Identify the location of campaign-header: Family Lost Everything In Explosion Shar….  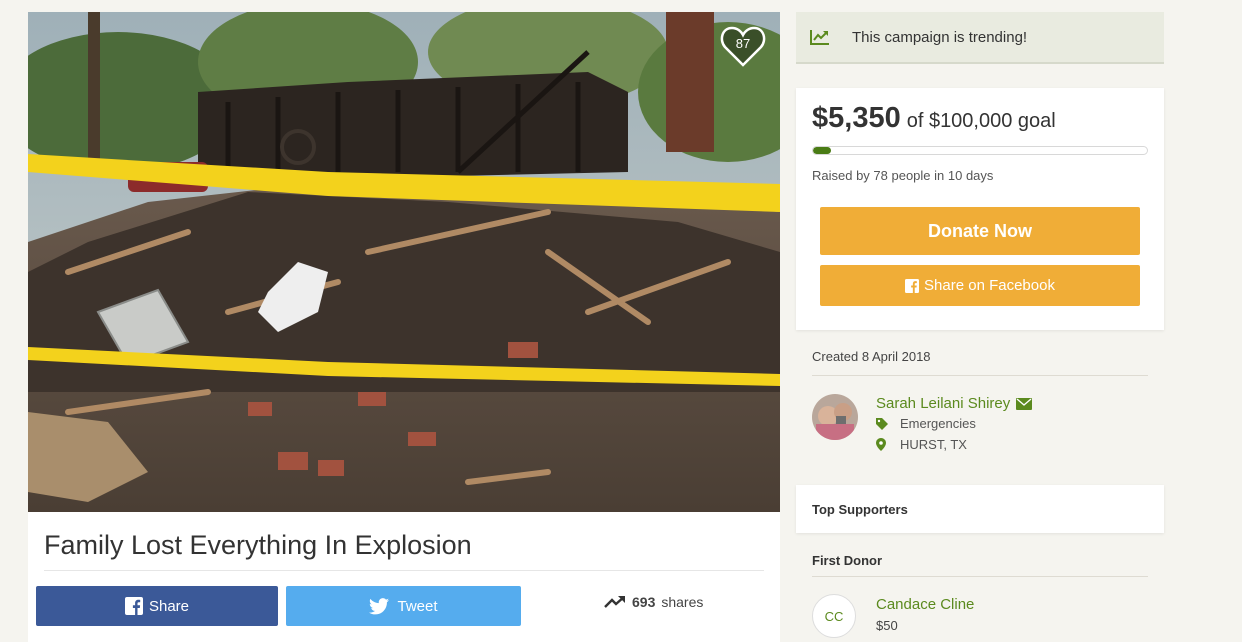
(404, 577).